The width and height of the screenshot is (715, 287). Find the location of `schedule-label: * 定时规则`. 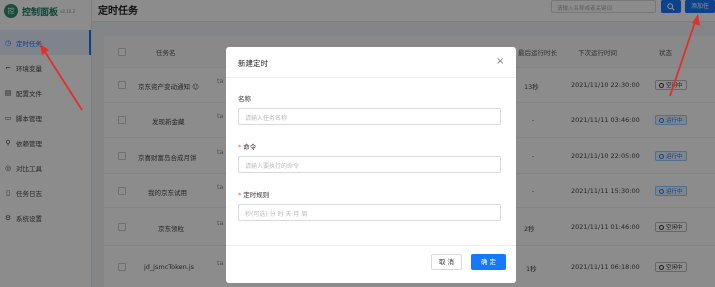

schedule-label: * 定时规则 is located at coordinates (254, 195).